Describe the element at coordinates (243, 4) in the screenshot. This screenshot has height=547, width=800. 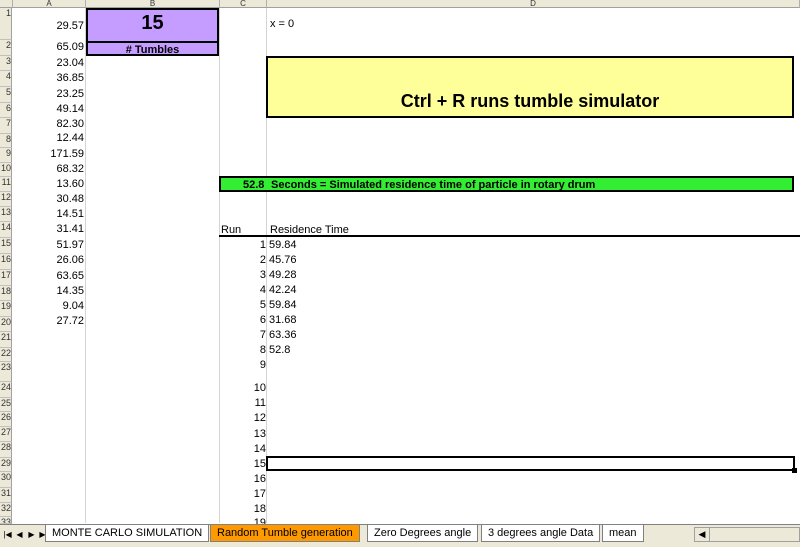
I see `column-header-c: C` at that location.